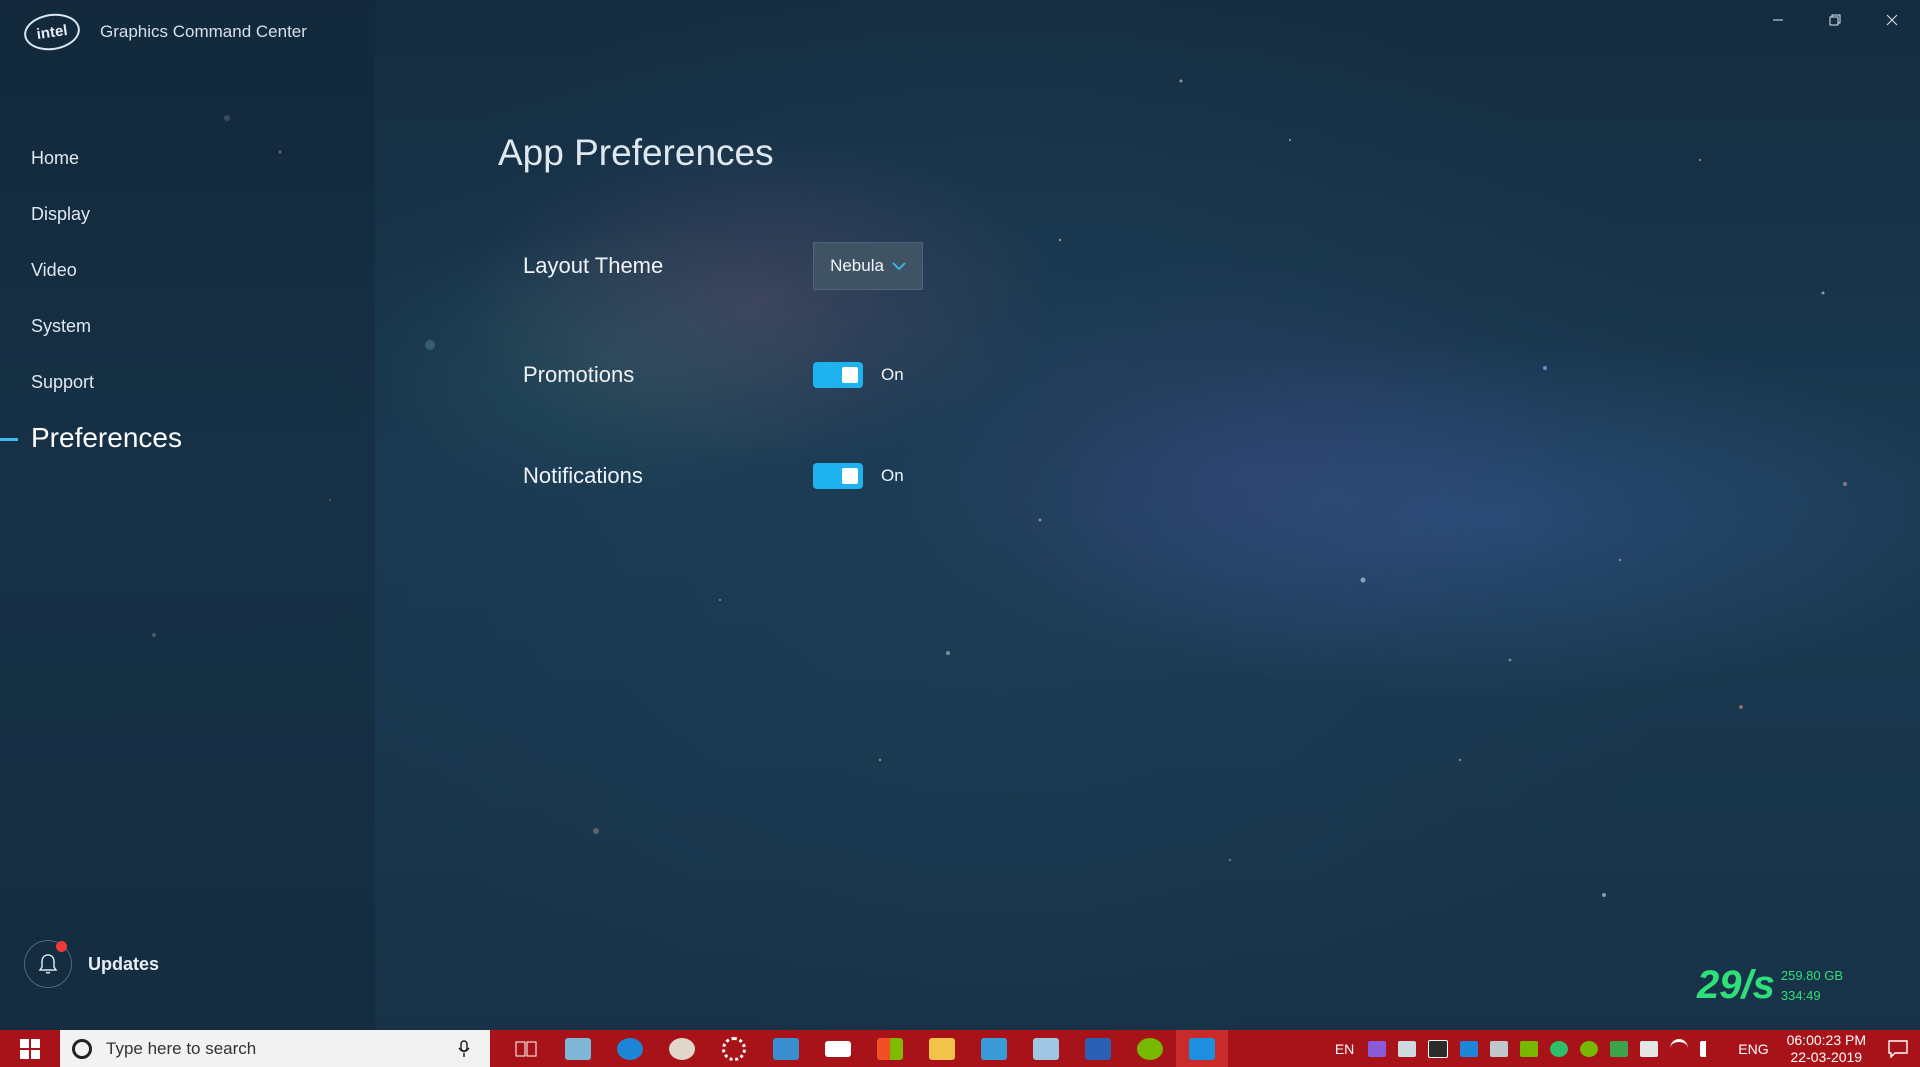  What do you see at coordinates (1812, 986) in the screenshot?
I see `netspeed-stats: 259.80 GB 334:49` at bounding box center [1812, 986].